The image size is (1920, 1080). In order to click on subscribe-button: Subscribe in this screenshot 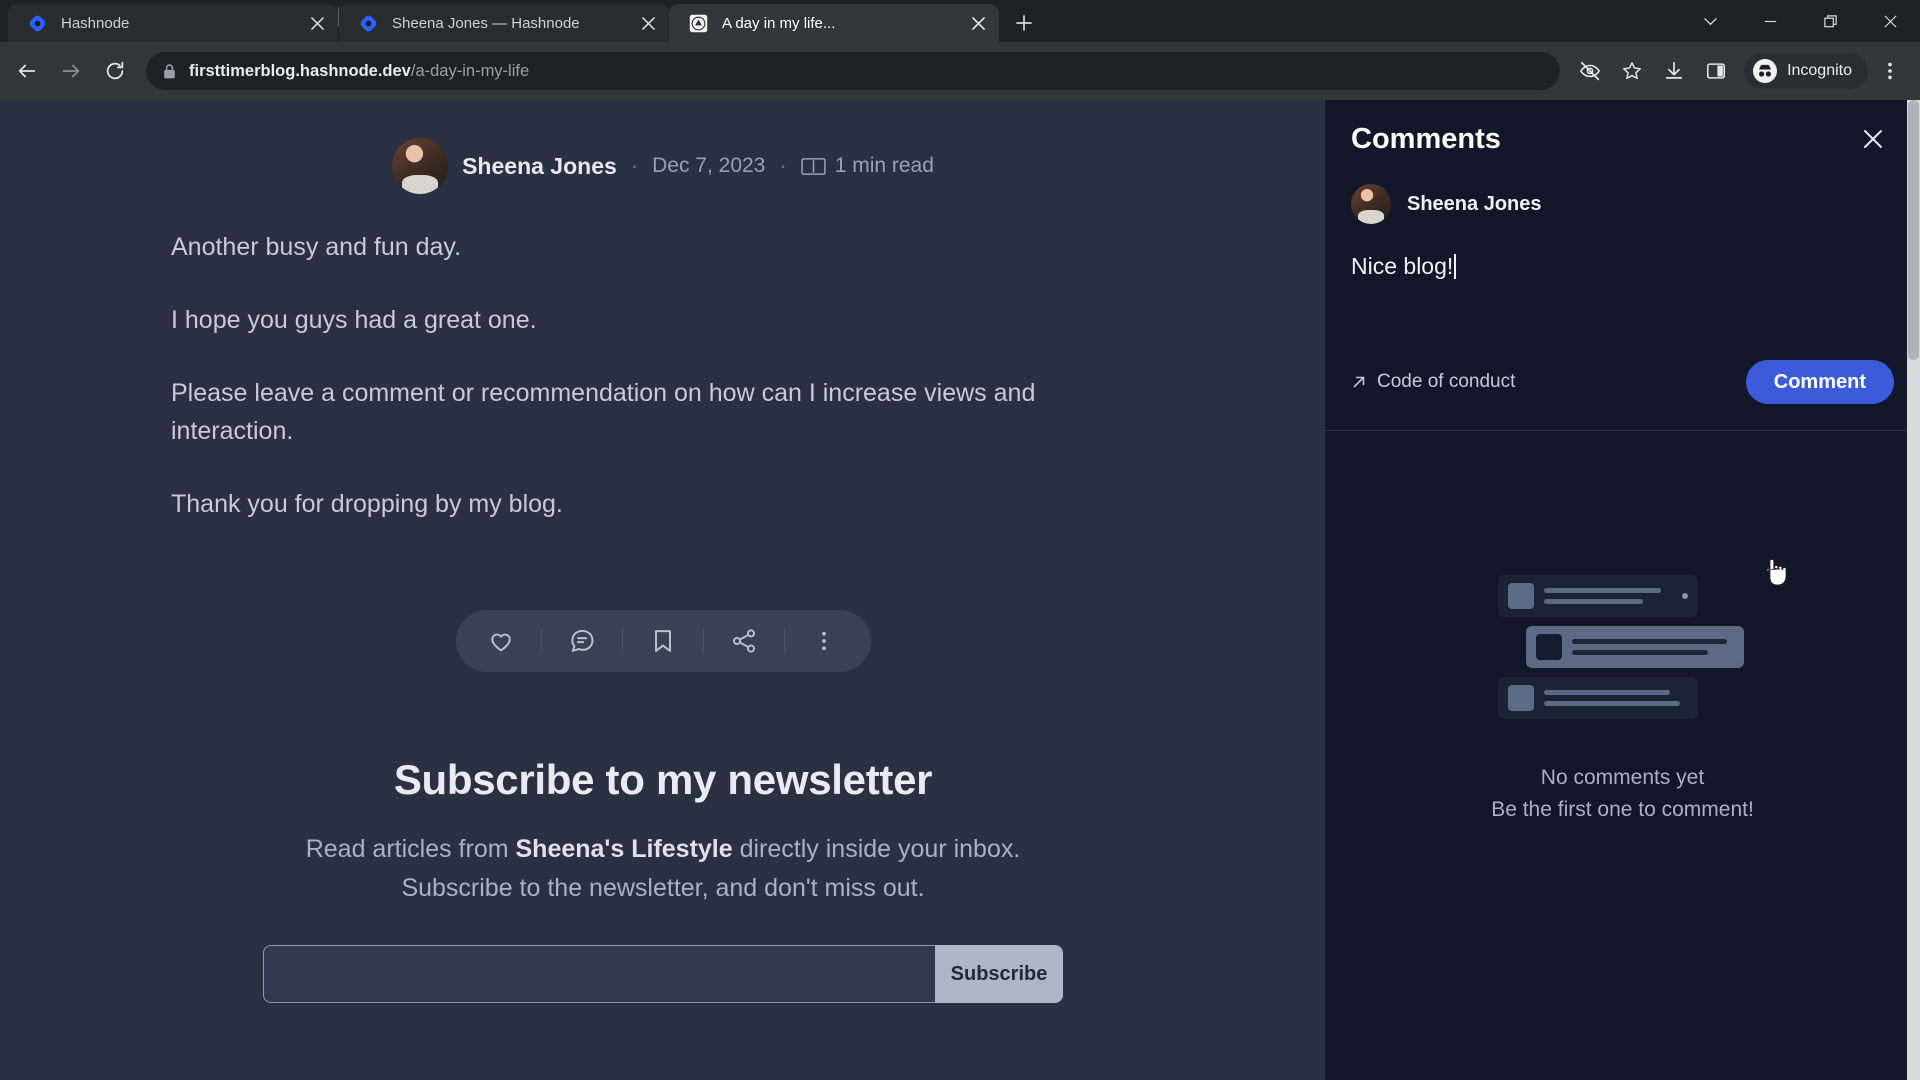, I will do `click(999, 974)`.